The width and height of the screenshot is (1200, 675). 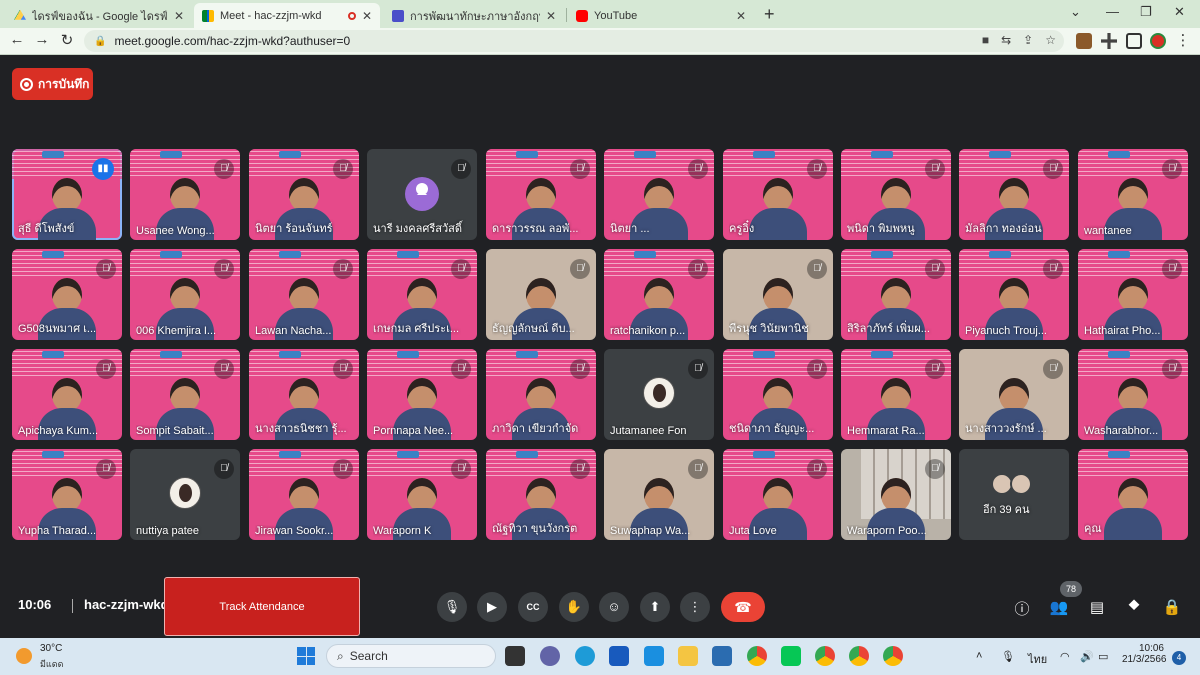 I want to click on word-icon, so click(x=619, y=656).